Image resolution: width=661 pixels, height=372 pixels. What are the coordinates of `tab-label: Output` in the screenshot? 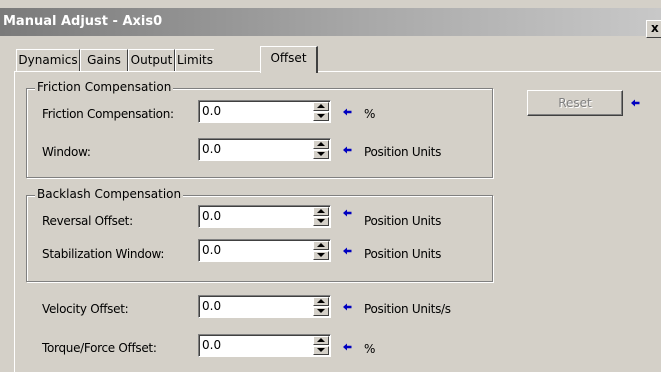 It's located at (151, 60).